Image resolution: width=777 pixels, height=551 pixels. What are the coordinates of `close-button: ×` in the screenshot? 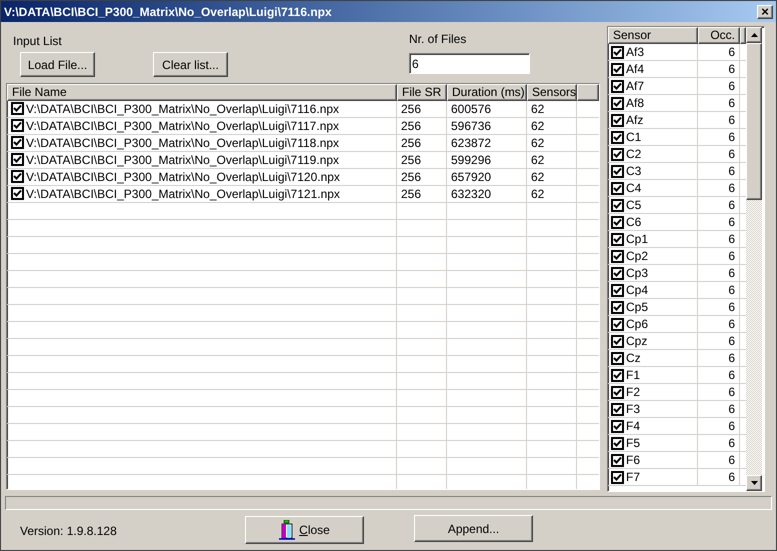 It's located at (765, 11).